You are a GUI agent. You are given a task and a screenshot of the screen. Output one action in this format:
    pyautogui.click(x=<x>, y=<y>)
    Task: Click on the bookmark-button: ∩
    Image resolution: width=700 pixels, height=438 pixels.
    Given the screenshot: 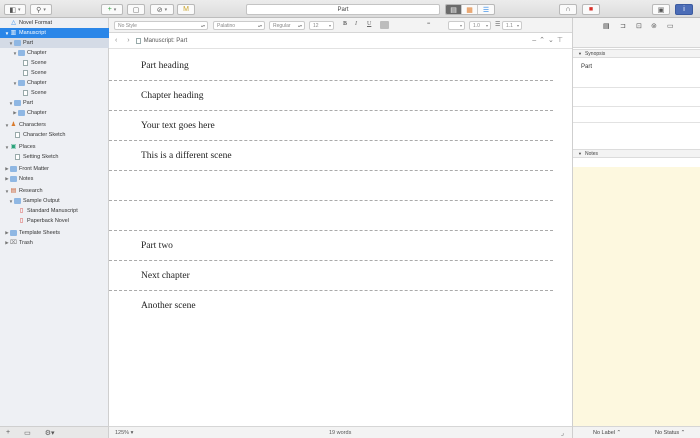 What is the action you would take?
    pyautogui.click(x=568, y=9)
    